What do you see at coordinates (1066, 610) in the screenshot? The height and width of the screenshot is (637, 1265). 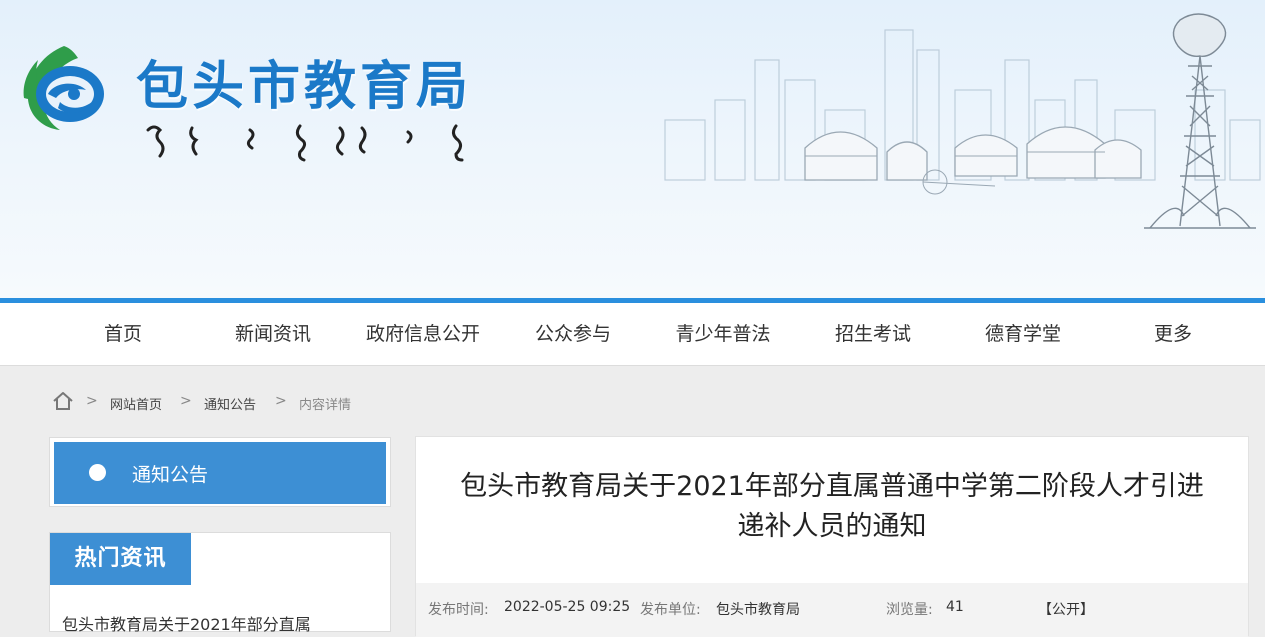 I see `visibility-badge: 【公开】` at bounding box center [1066, 610].